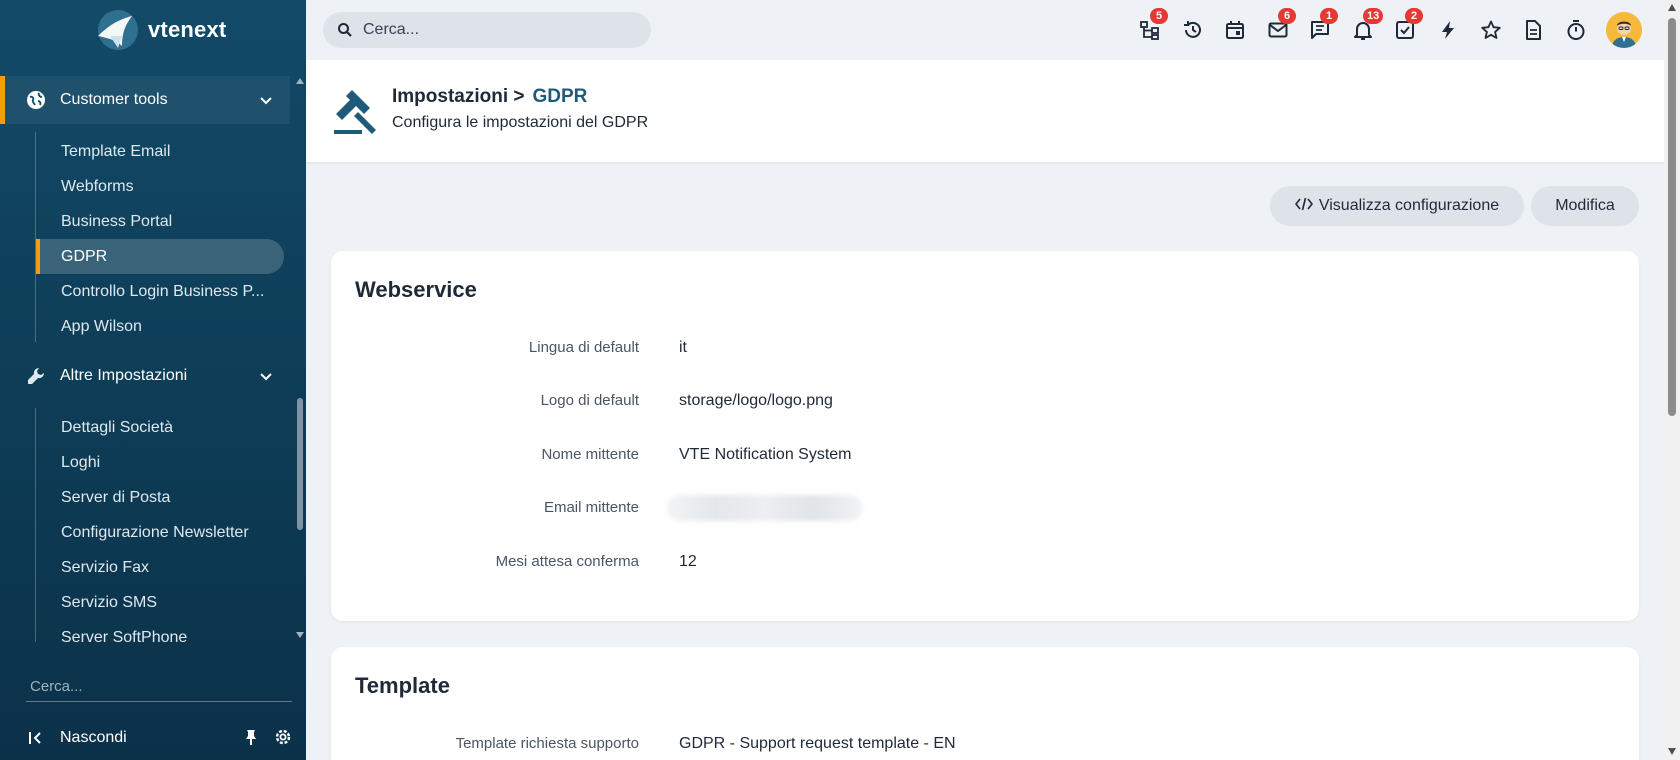 The width and height of the screenshot is (1680, 760). I want to click on view-configuration-label: Visualizza configurazione, so click(1409, 205).